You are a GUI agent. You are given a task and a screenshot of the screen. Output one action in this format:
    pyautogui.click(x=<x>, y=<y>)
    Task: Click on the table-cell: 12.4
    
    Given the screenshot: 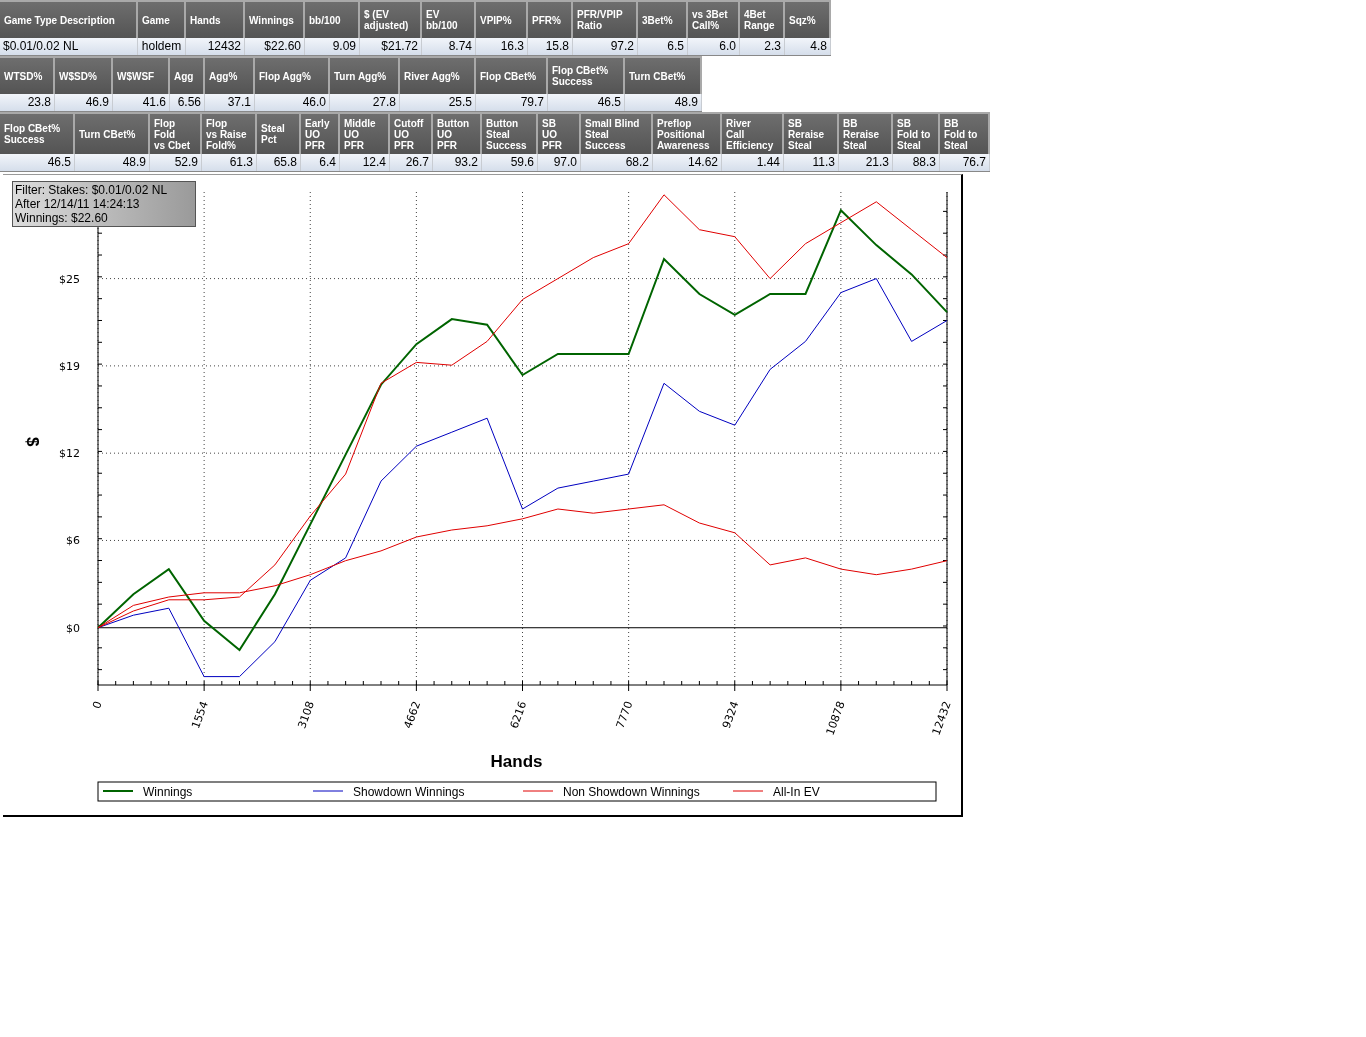 What is the action you would take?
    pyautogui.click(x=365, y=162)
    